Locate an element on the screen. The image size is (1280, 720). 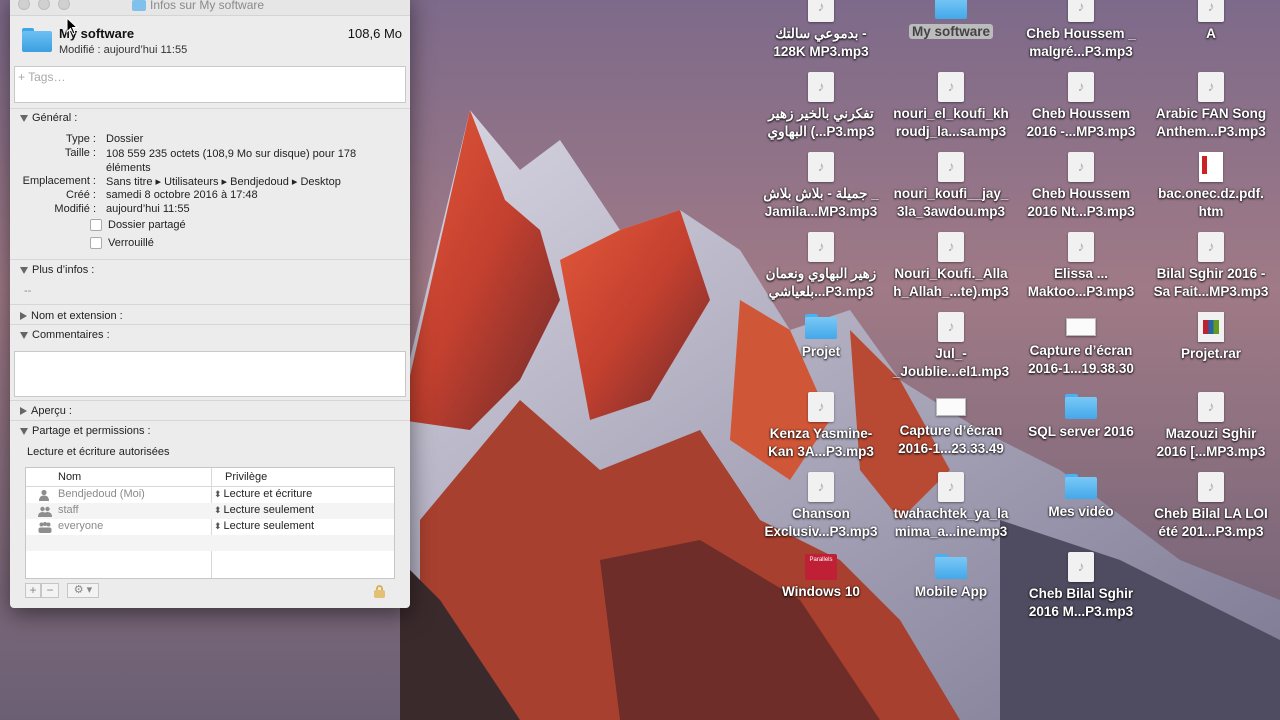
desktop-icon: nouri_el_koufi_khroudj_la...sa.mp3 is located at coordinates (951, 106).